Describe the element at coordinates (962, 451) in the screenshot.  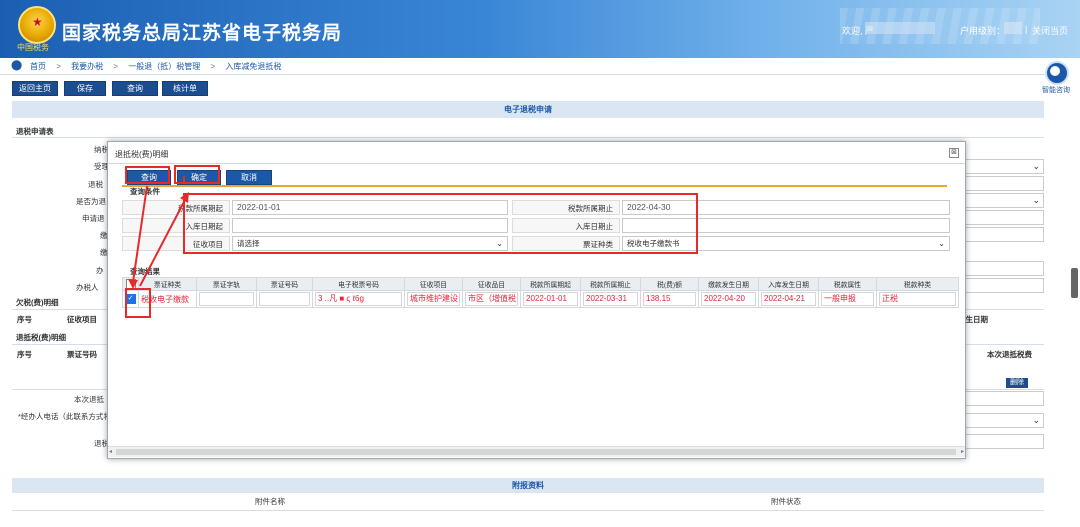
I see `scroll-right-arrow-icon: ▸` at that location.